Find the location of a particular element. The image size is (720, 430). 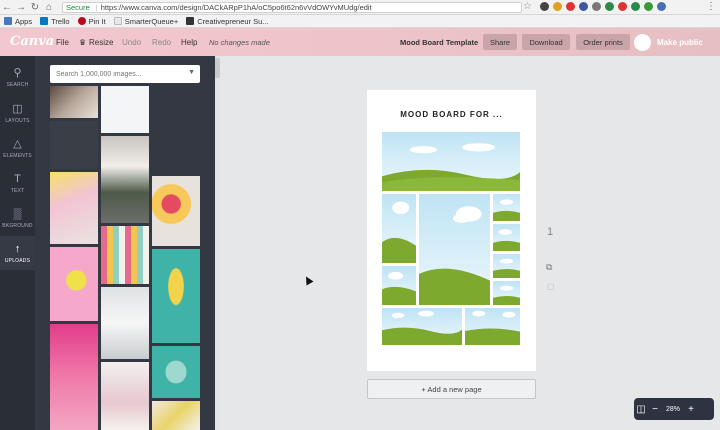

bookmark-pinit: Pin It is located at coordinates (91, 21).